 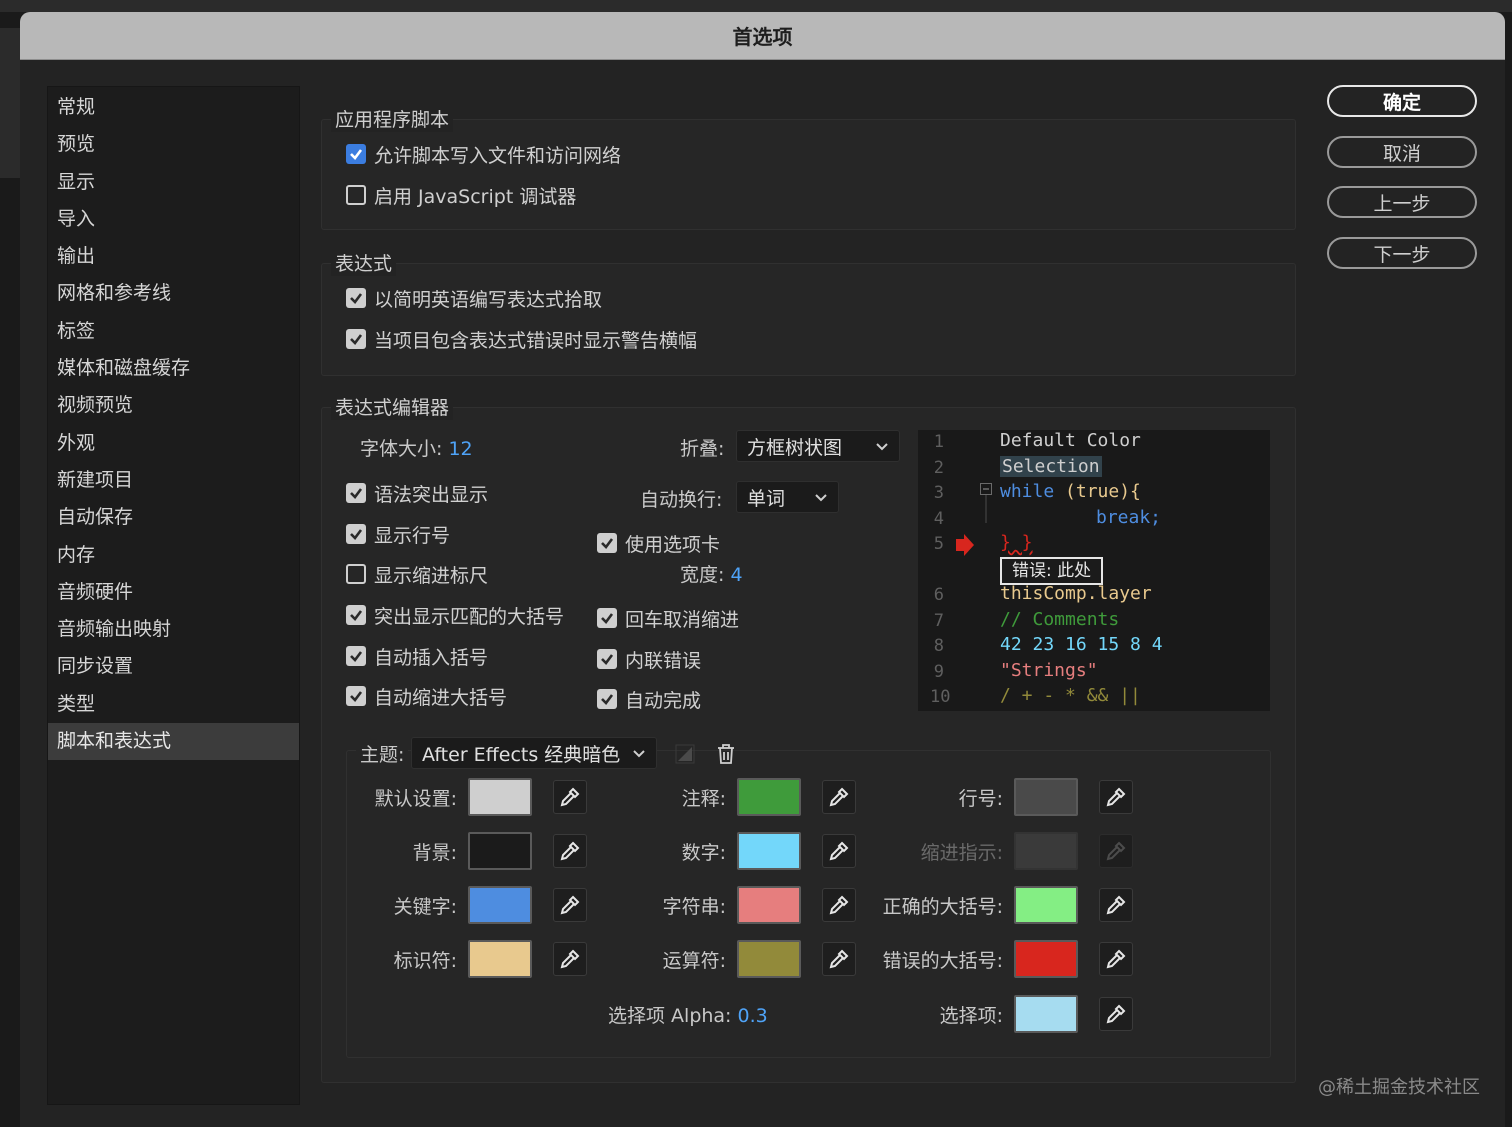 What do you see at coordinates (500, 959) in the screenshot?
I see `identifier-color-swatch` at bounding box center [500, 959].